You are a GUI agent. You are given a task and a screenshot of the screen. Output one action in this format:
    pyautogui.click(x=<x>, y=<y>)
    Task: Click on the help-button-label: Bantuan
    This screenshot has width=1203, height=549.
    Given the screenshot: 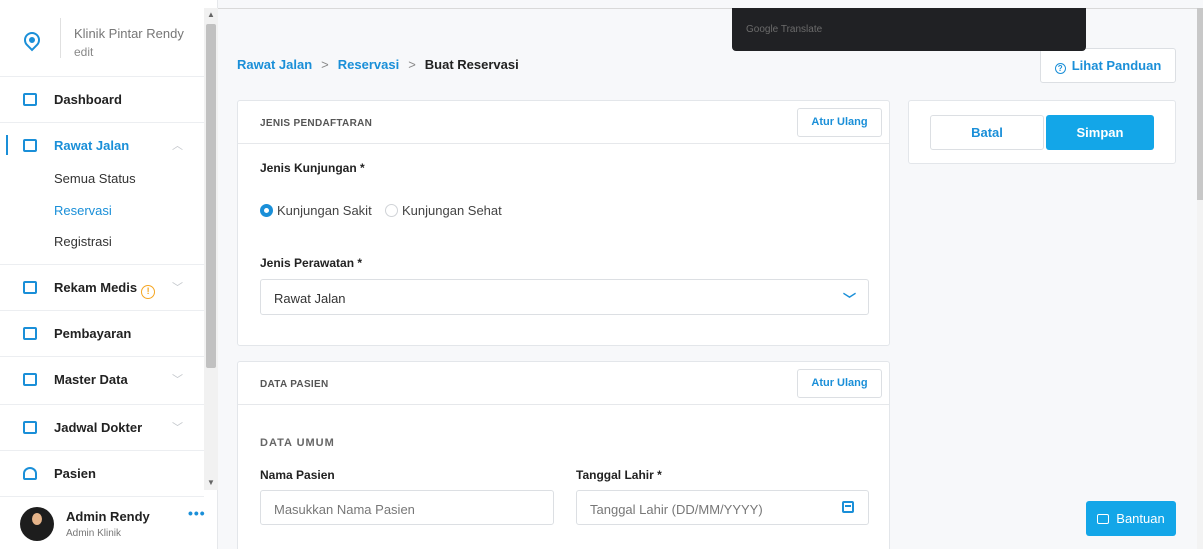 What is the action you would take?
    pyautogui.click(x=1140, y=518)
    